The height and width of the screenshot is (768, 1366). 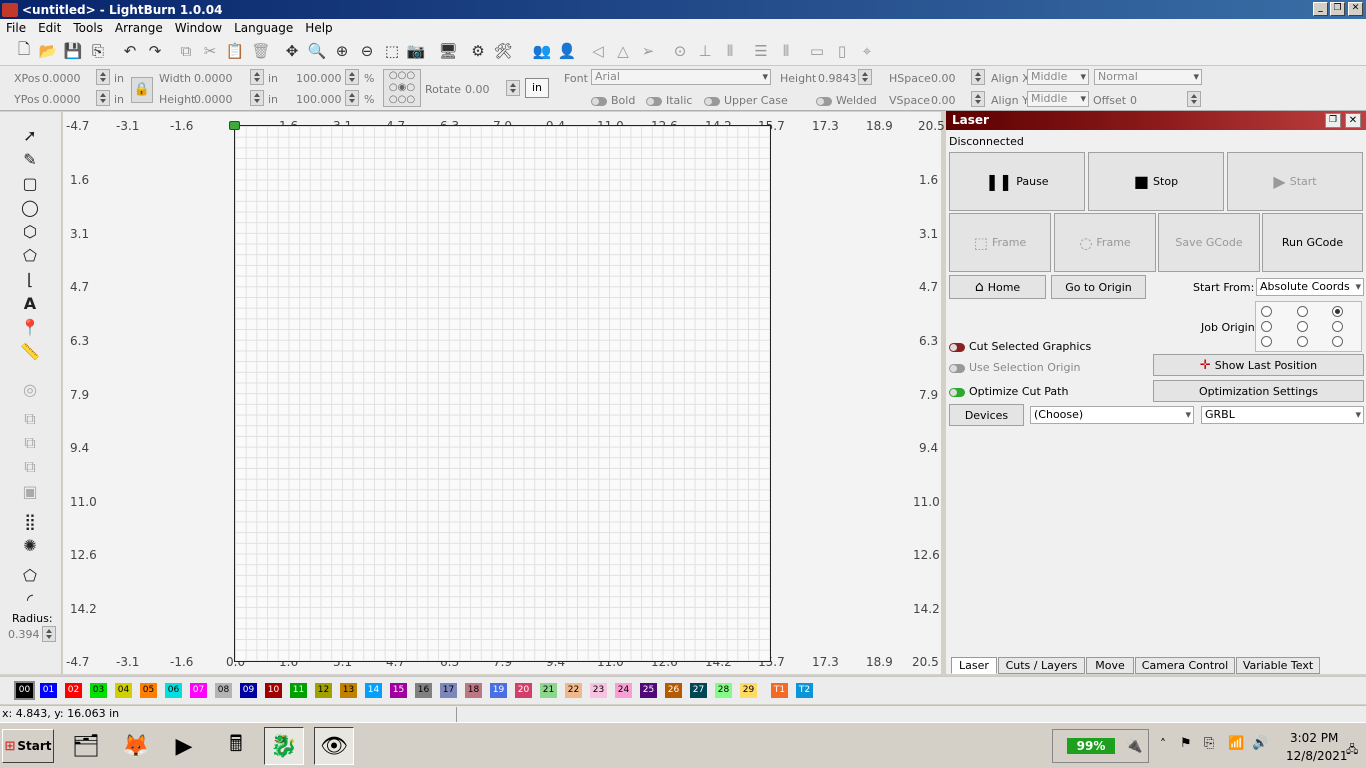 What do you see at coordinates (613, 100) in the screenshot?
I see `bold-toggle: Bold` at bounding box center [613, 100].